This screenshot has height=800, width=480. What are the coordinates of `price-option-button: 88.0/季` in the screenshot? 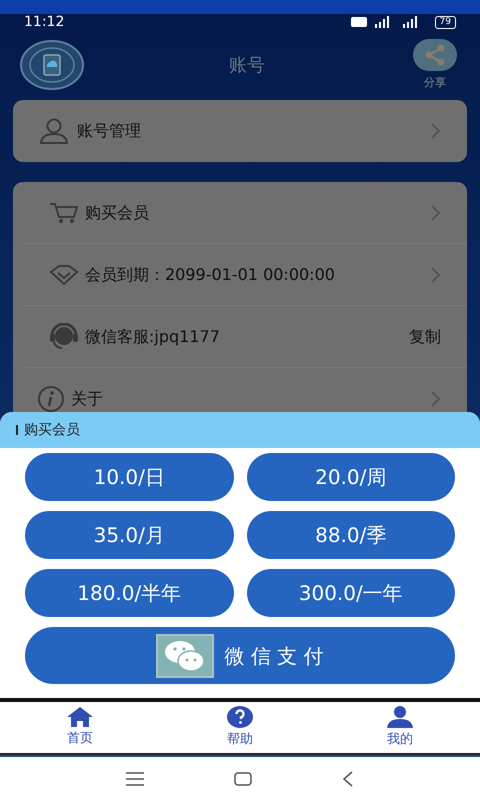 It's located at (350, 535).